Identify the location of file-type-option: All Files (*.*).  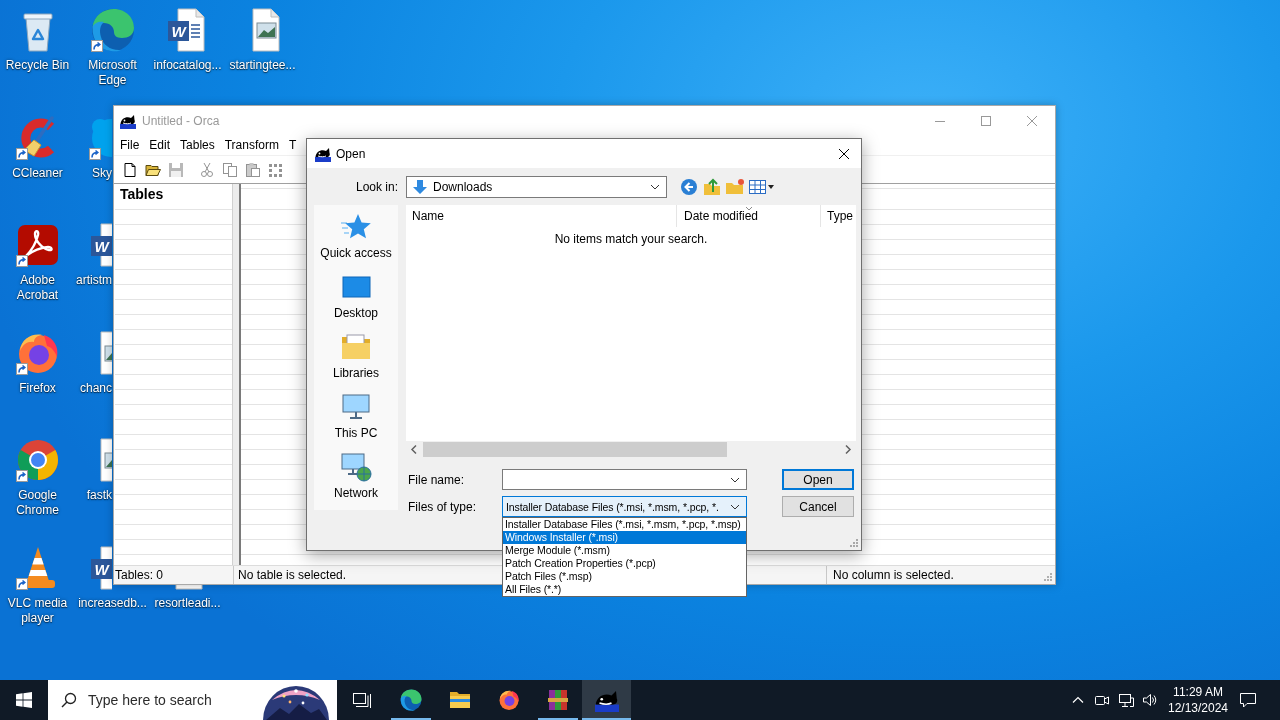
(624, 589).